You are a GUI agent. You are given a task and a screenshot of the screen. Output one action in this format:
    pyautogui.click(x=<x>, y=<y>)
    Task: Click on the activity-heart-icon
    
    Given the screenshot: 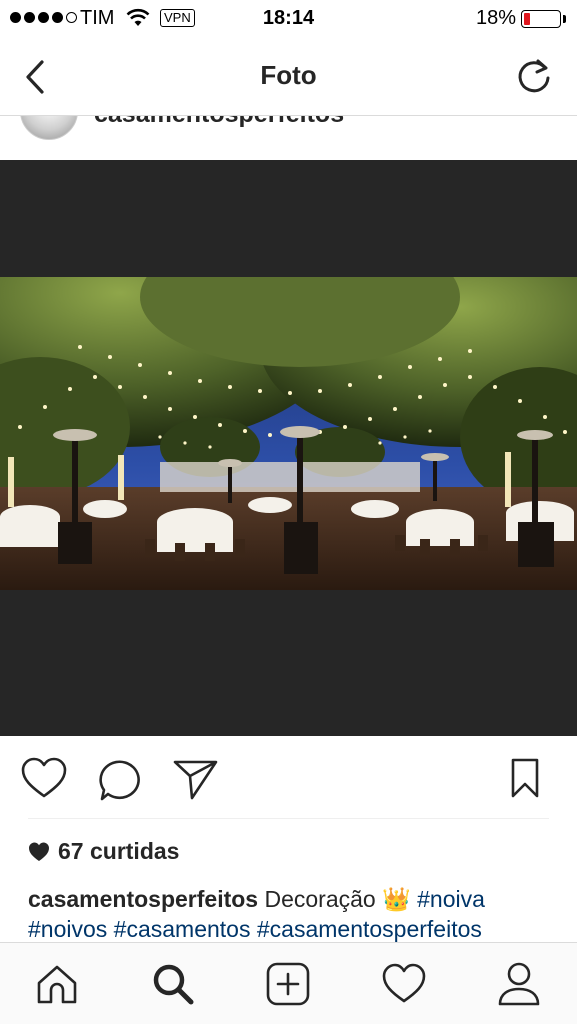 What is the action you would take?
    pyautogui.click(x=404, y=984)
    